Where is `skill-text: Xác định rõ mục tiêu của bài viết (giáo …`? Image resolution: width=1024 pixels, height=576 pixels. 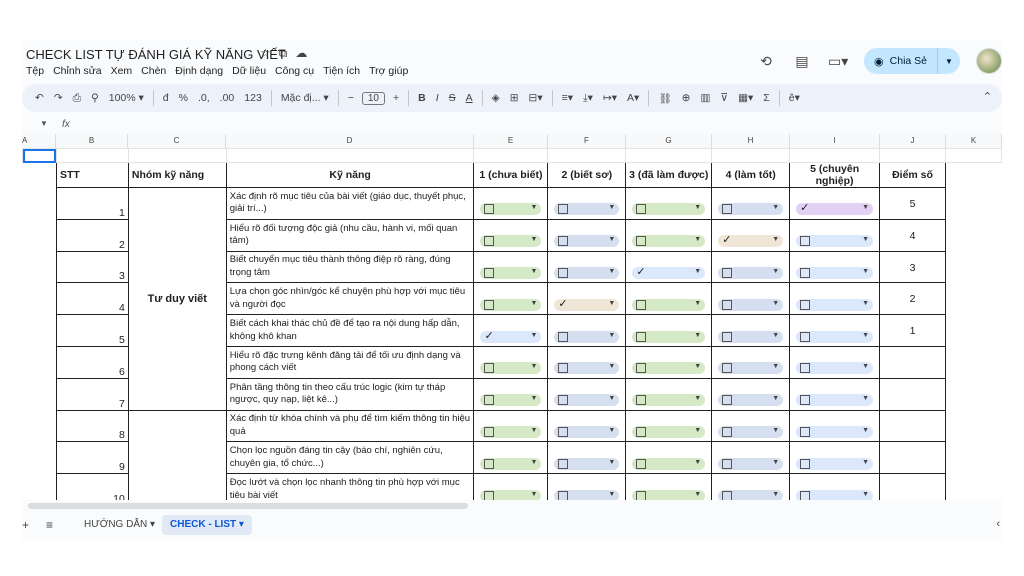
skill-text: Xác định rõ mục tiêu của bài viết (giáo … is located at coordinates (350, 203).